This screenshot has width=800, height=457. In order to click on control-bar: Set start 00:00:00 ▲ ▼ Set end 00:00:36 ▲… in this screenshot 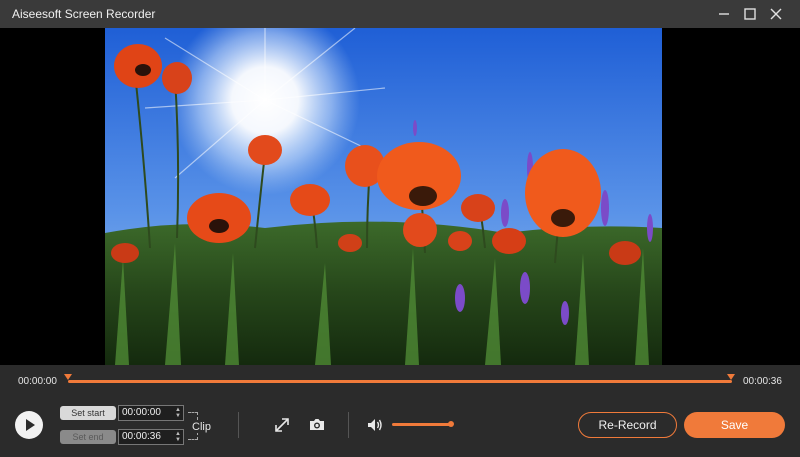, I will do `click(400, 427)`.